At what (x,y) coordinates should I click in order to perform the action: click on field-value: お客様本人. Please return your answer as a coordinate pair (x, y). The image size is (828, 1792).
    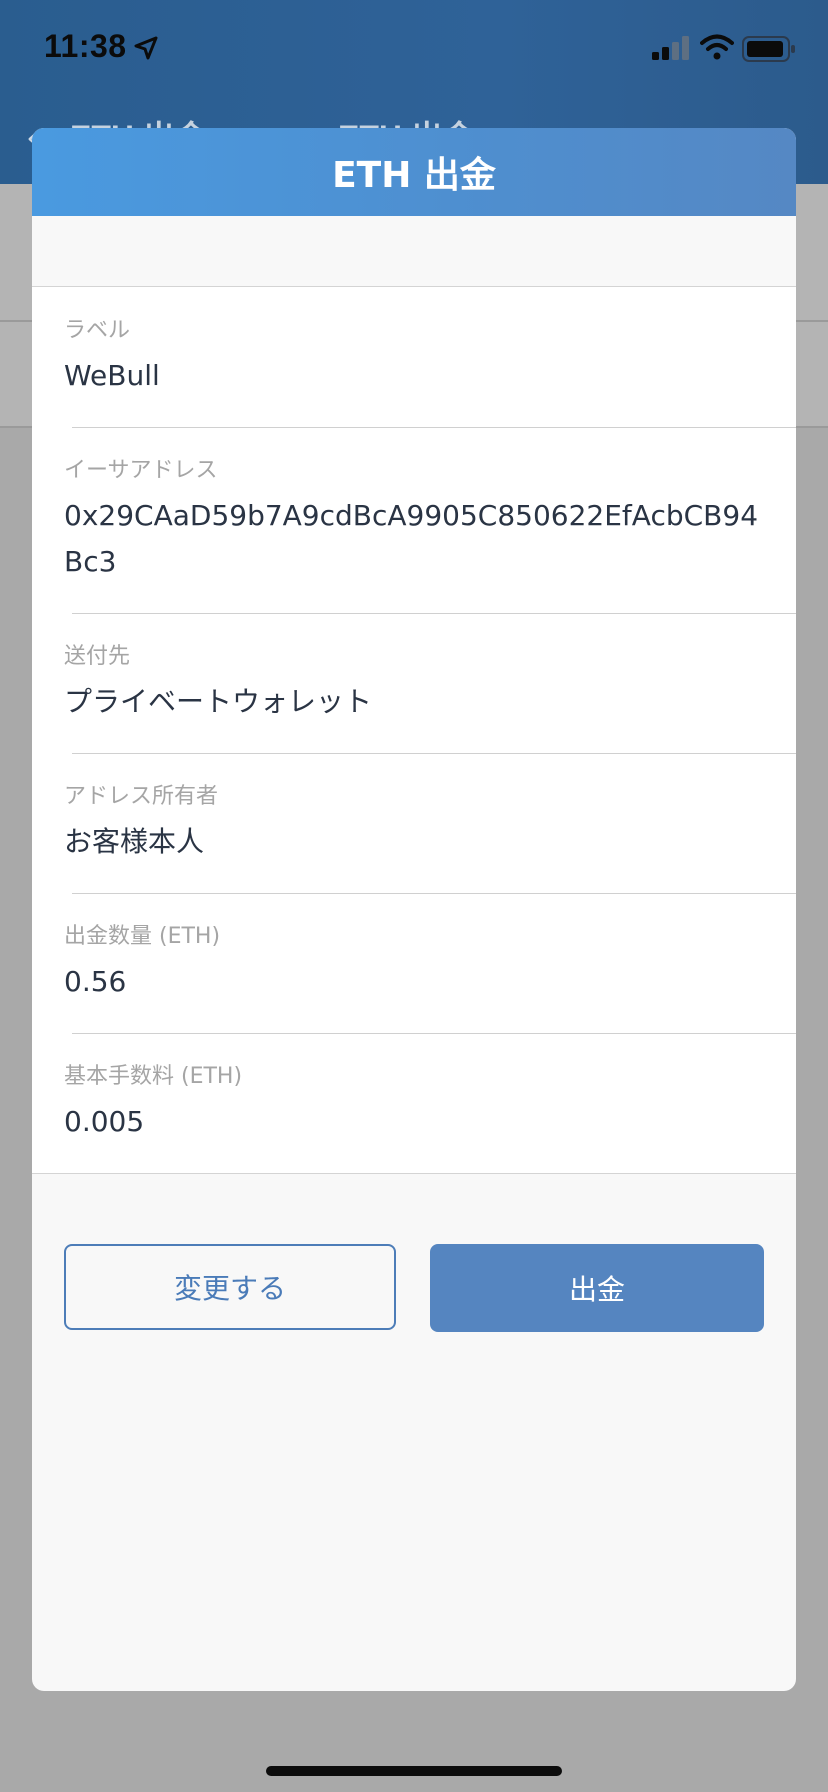
    Looking at the image, I should click on (134, 841).